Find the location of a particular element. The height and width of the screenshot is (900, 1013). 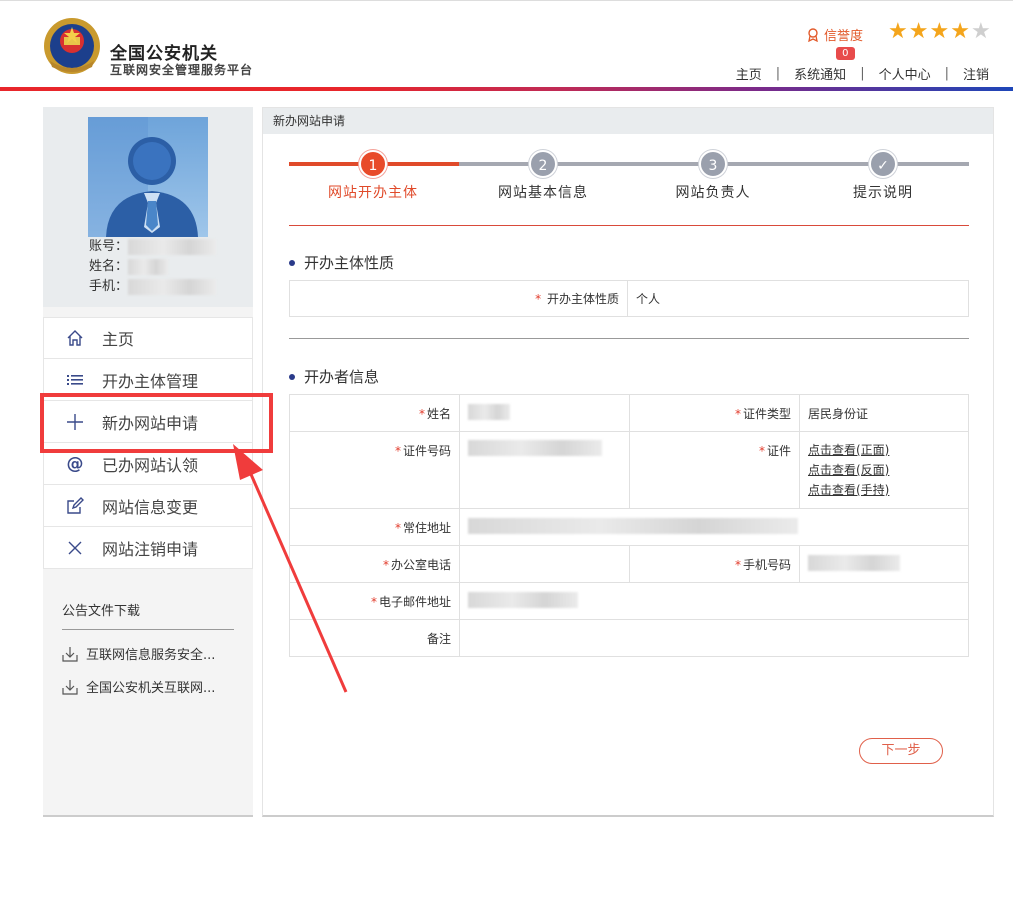

name-label: 姓名： is located at coordinates (109, 266).